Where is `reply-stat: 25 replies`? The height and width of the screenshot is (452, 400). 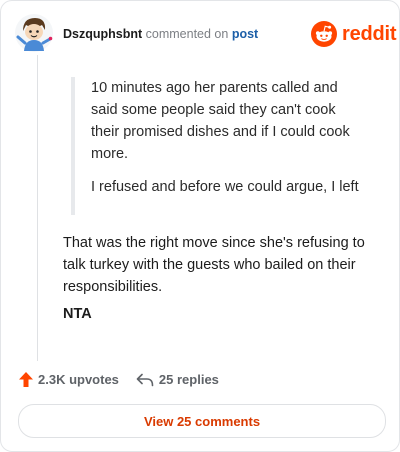
reply-stat: 25 replies is located at coordinates (177, 379).